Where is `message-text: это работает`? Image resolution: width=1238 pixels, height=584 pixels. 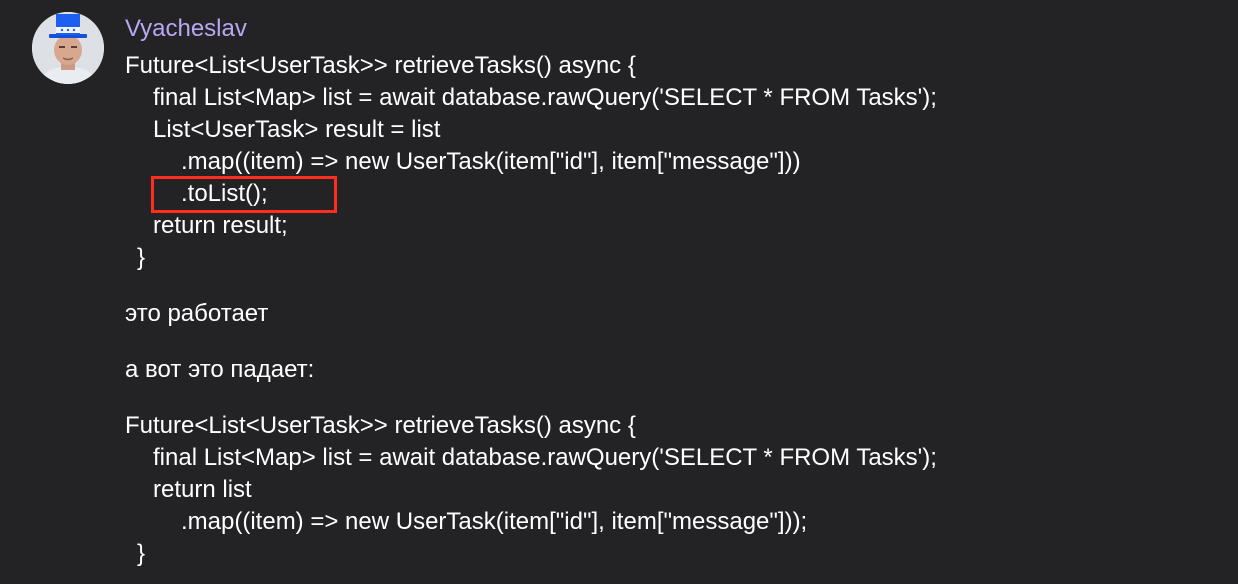
message-text: это работает is located at coordinates (197, 313).